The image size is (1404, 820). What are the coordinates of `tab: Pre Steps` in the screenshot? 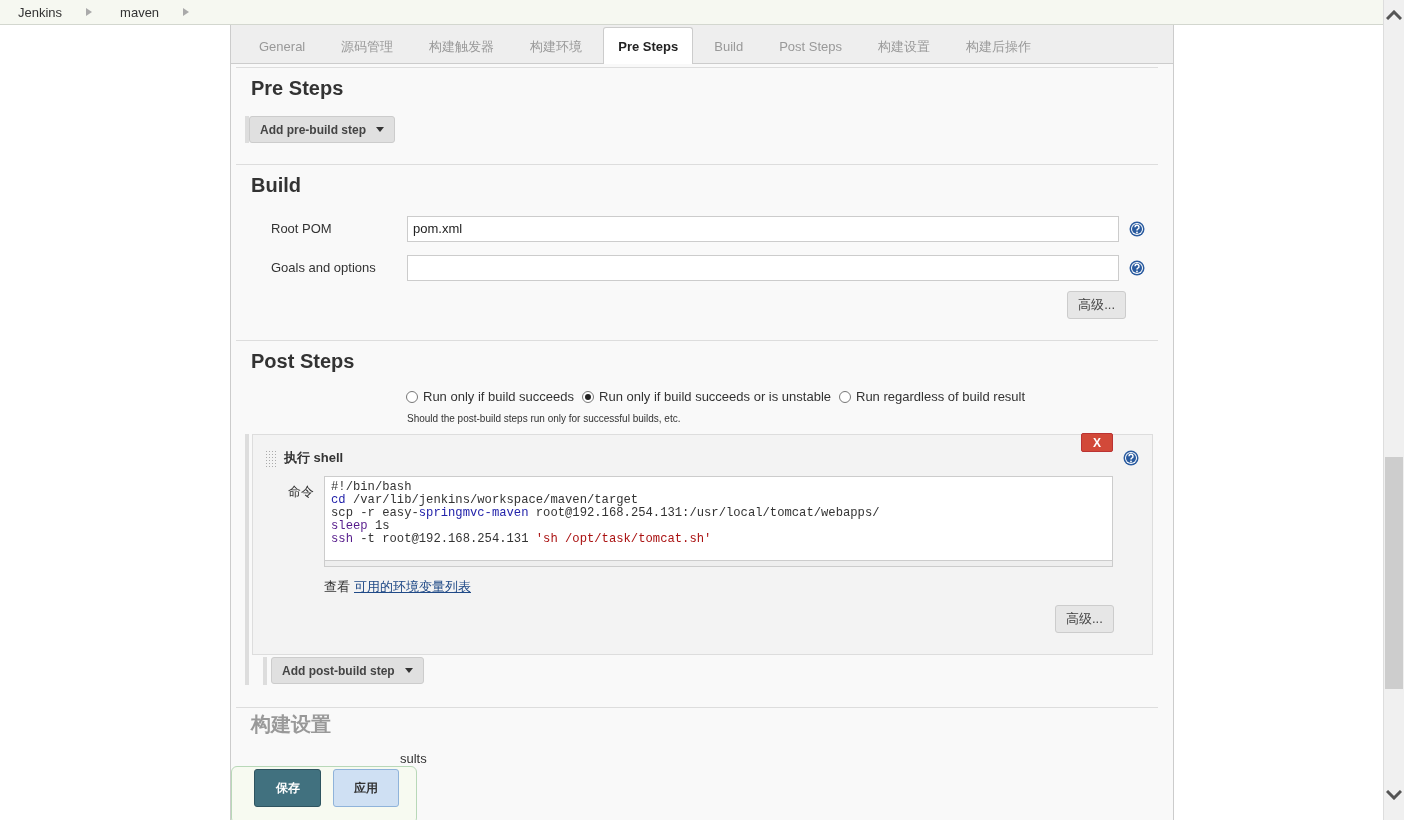 It's located at (648, 45).